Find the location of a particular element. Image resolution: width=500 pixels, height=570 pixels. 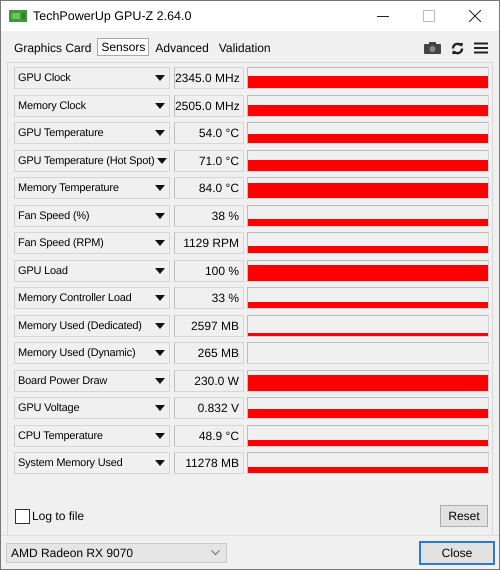

close-icon is located at coordinates (475, 16).